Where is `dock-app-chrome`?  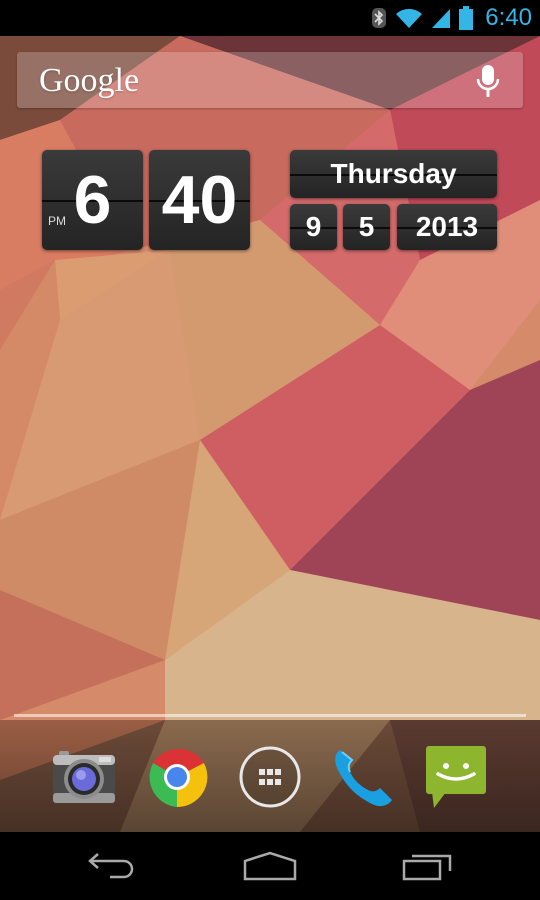
dock-app-chrome is located at coordinates (177, 777).